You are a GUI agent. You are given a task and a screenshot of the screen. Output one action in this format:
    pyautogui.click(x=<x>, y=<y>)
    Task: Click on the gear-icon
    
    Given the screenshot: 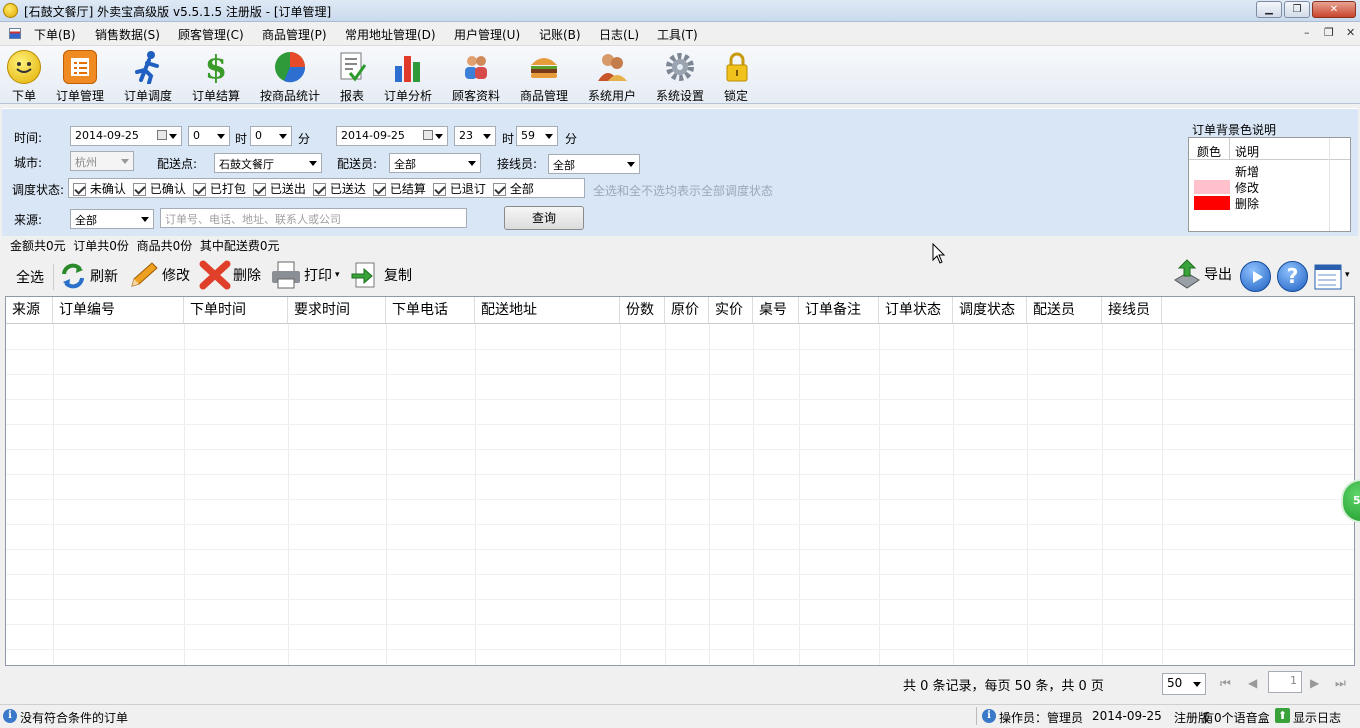 What is the action you would take?
    pyautogui.click(x=680, y=67)
    